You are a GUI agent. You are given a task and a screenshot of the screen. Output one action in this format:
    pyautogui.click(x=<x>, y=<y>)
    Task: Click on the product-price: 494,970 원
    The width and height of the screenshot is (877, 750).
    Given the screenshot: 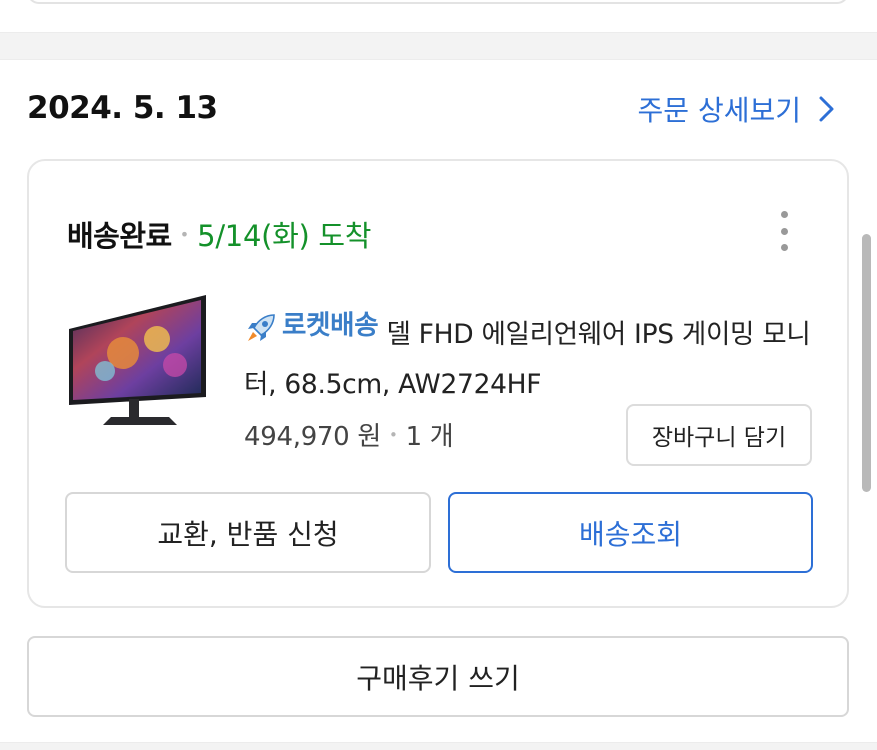 What is the action you would take?
    pyautogui.click(x=313, y=437)
    